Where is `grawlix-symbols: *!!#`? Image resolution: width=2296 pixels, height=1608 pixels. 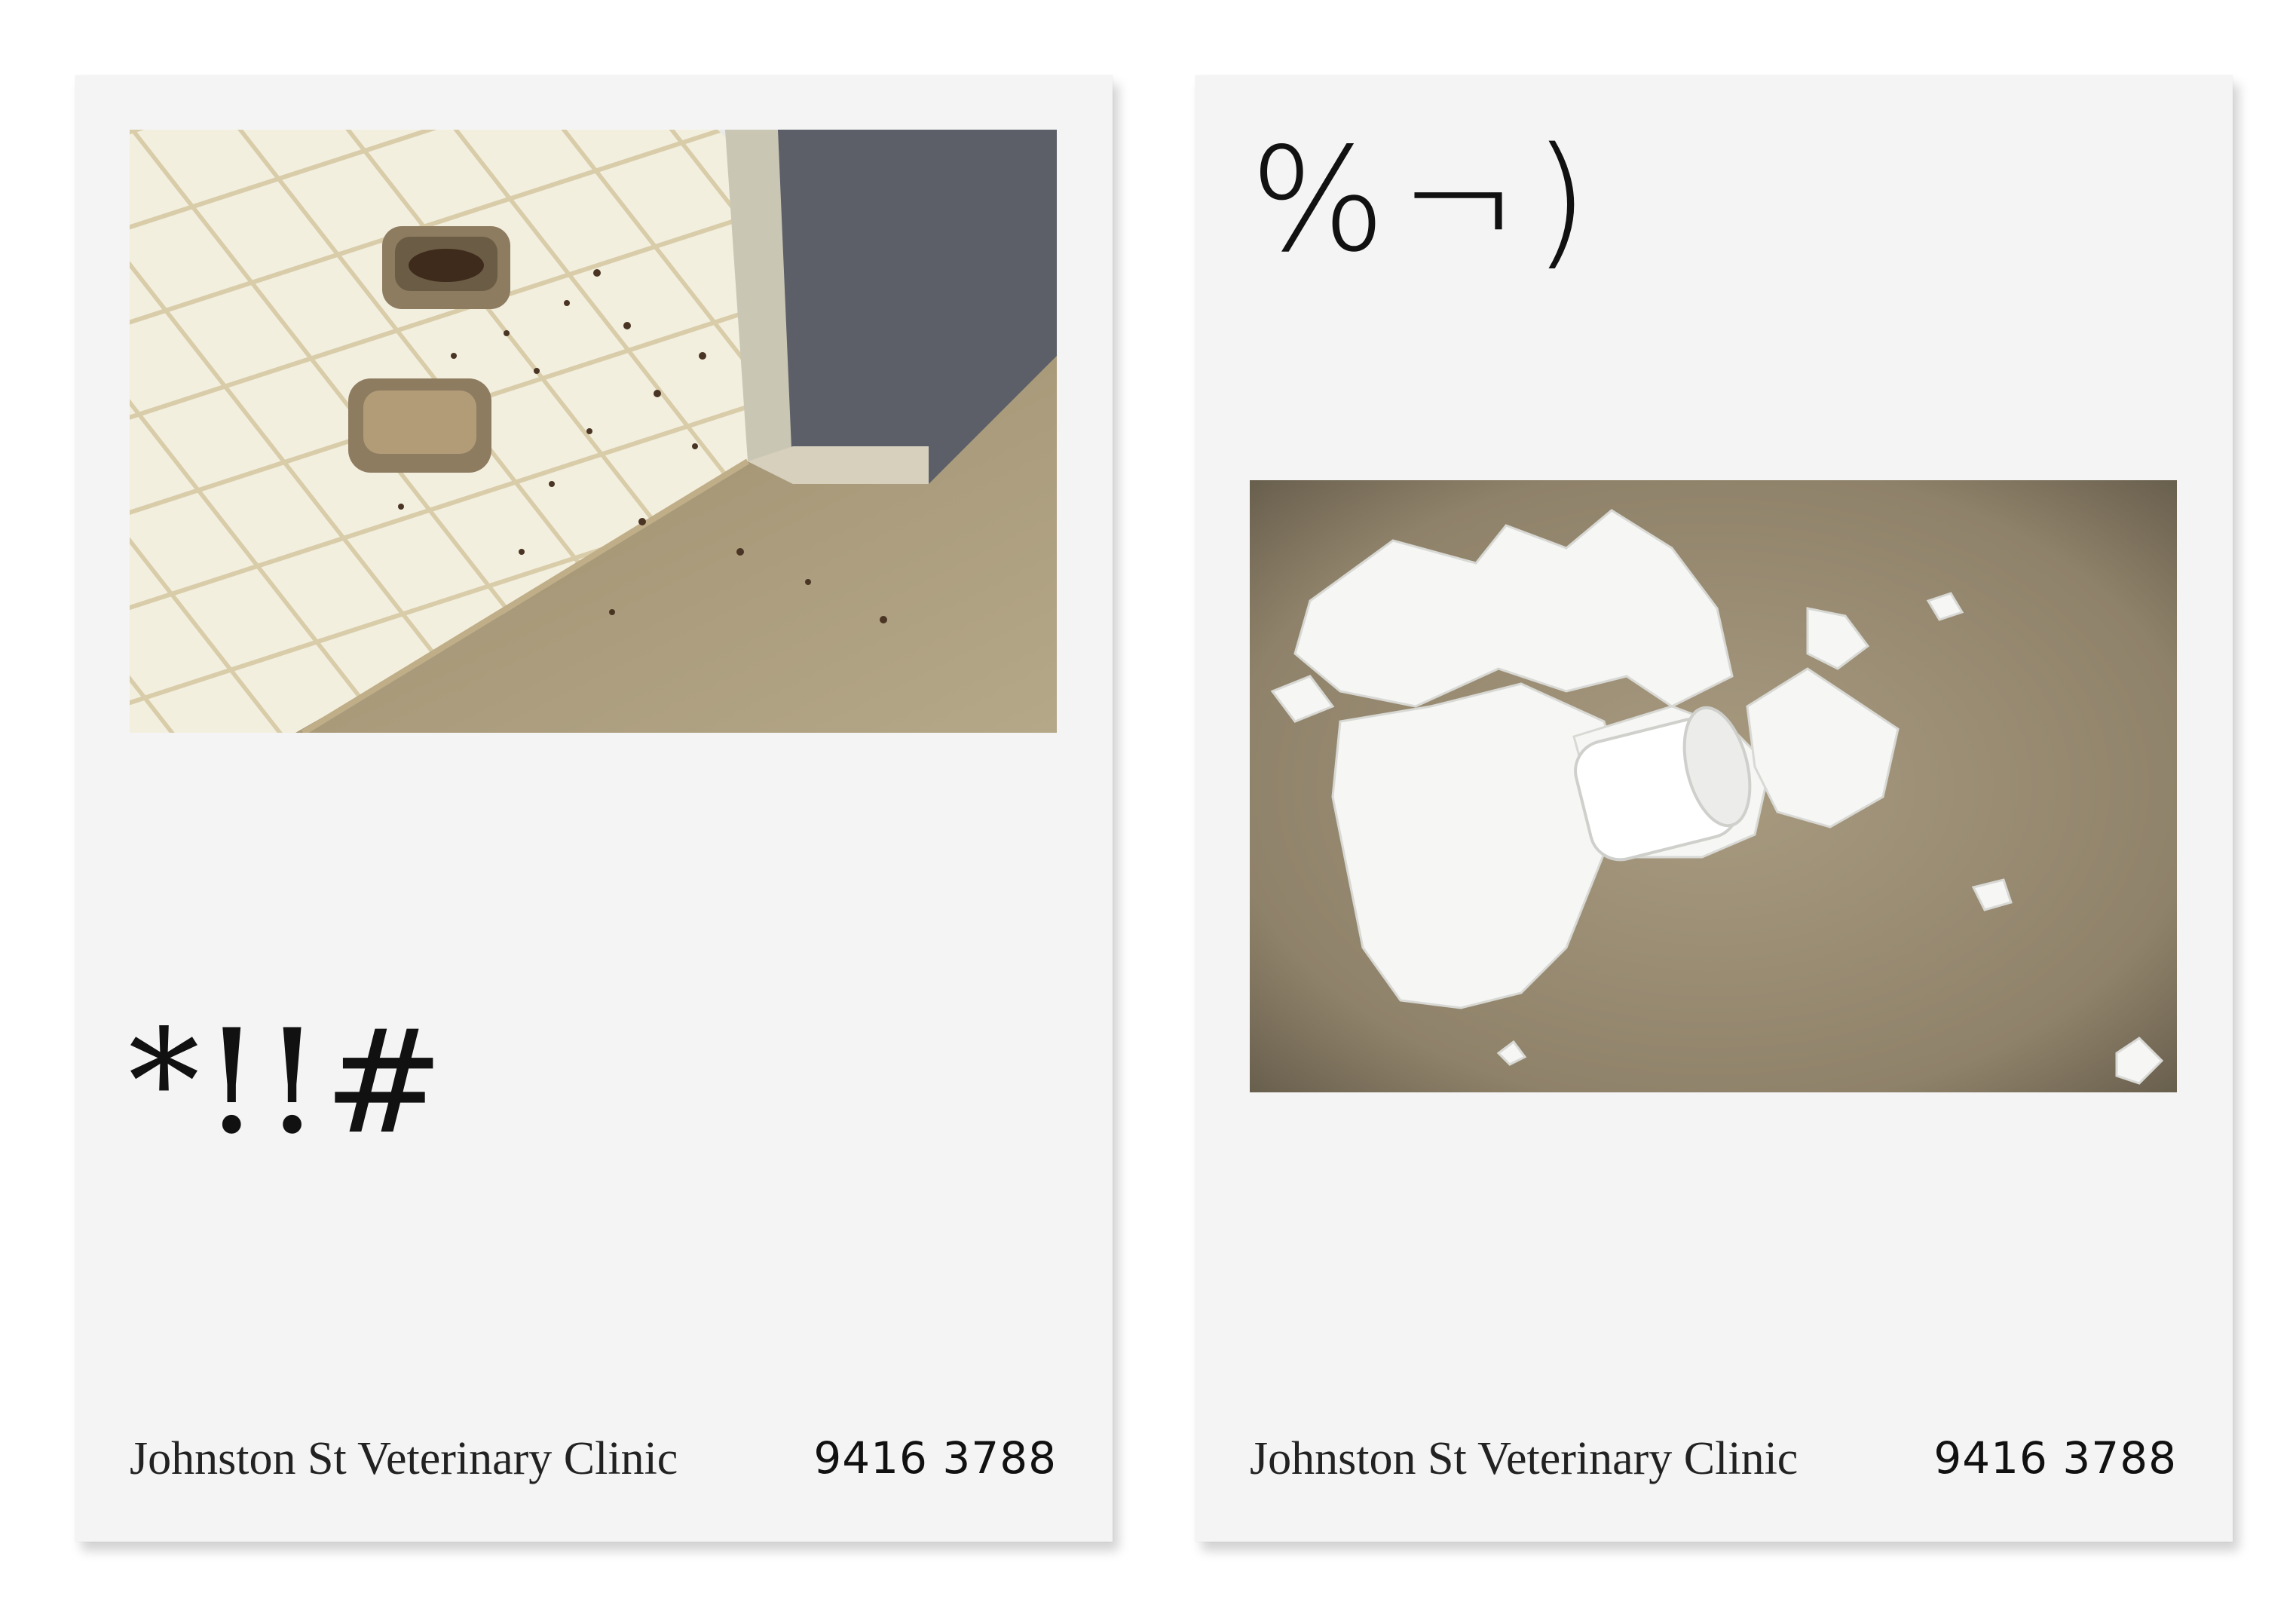
grawlix-symbols: *!!# is located at coordinates (287, 1082).